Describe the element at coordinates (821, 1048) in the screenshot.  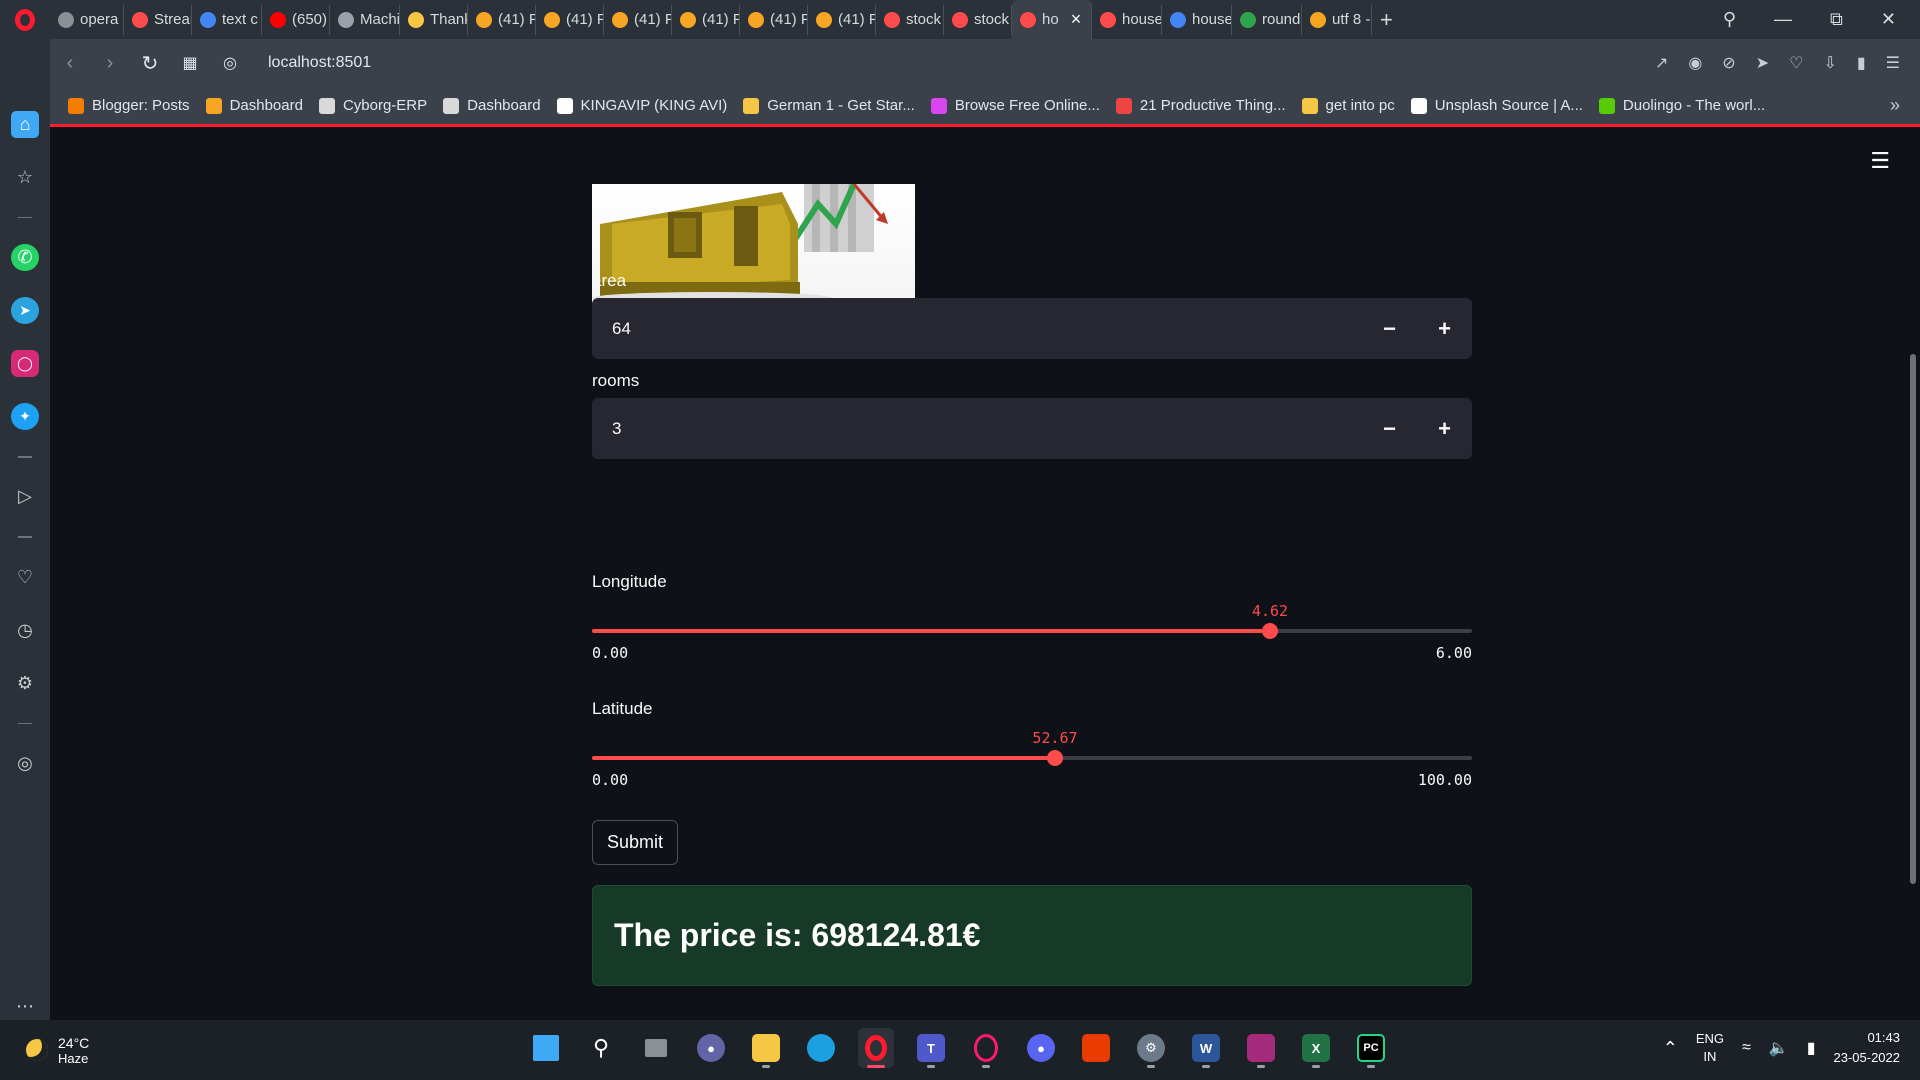
I see `edge-button` at that location.